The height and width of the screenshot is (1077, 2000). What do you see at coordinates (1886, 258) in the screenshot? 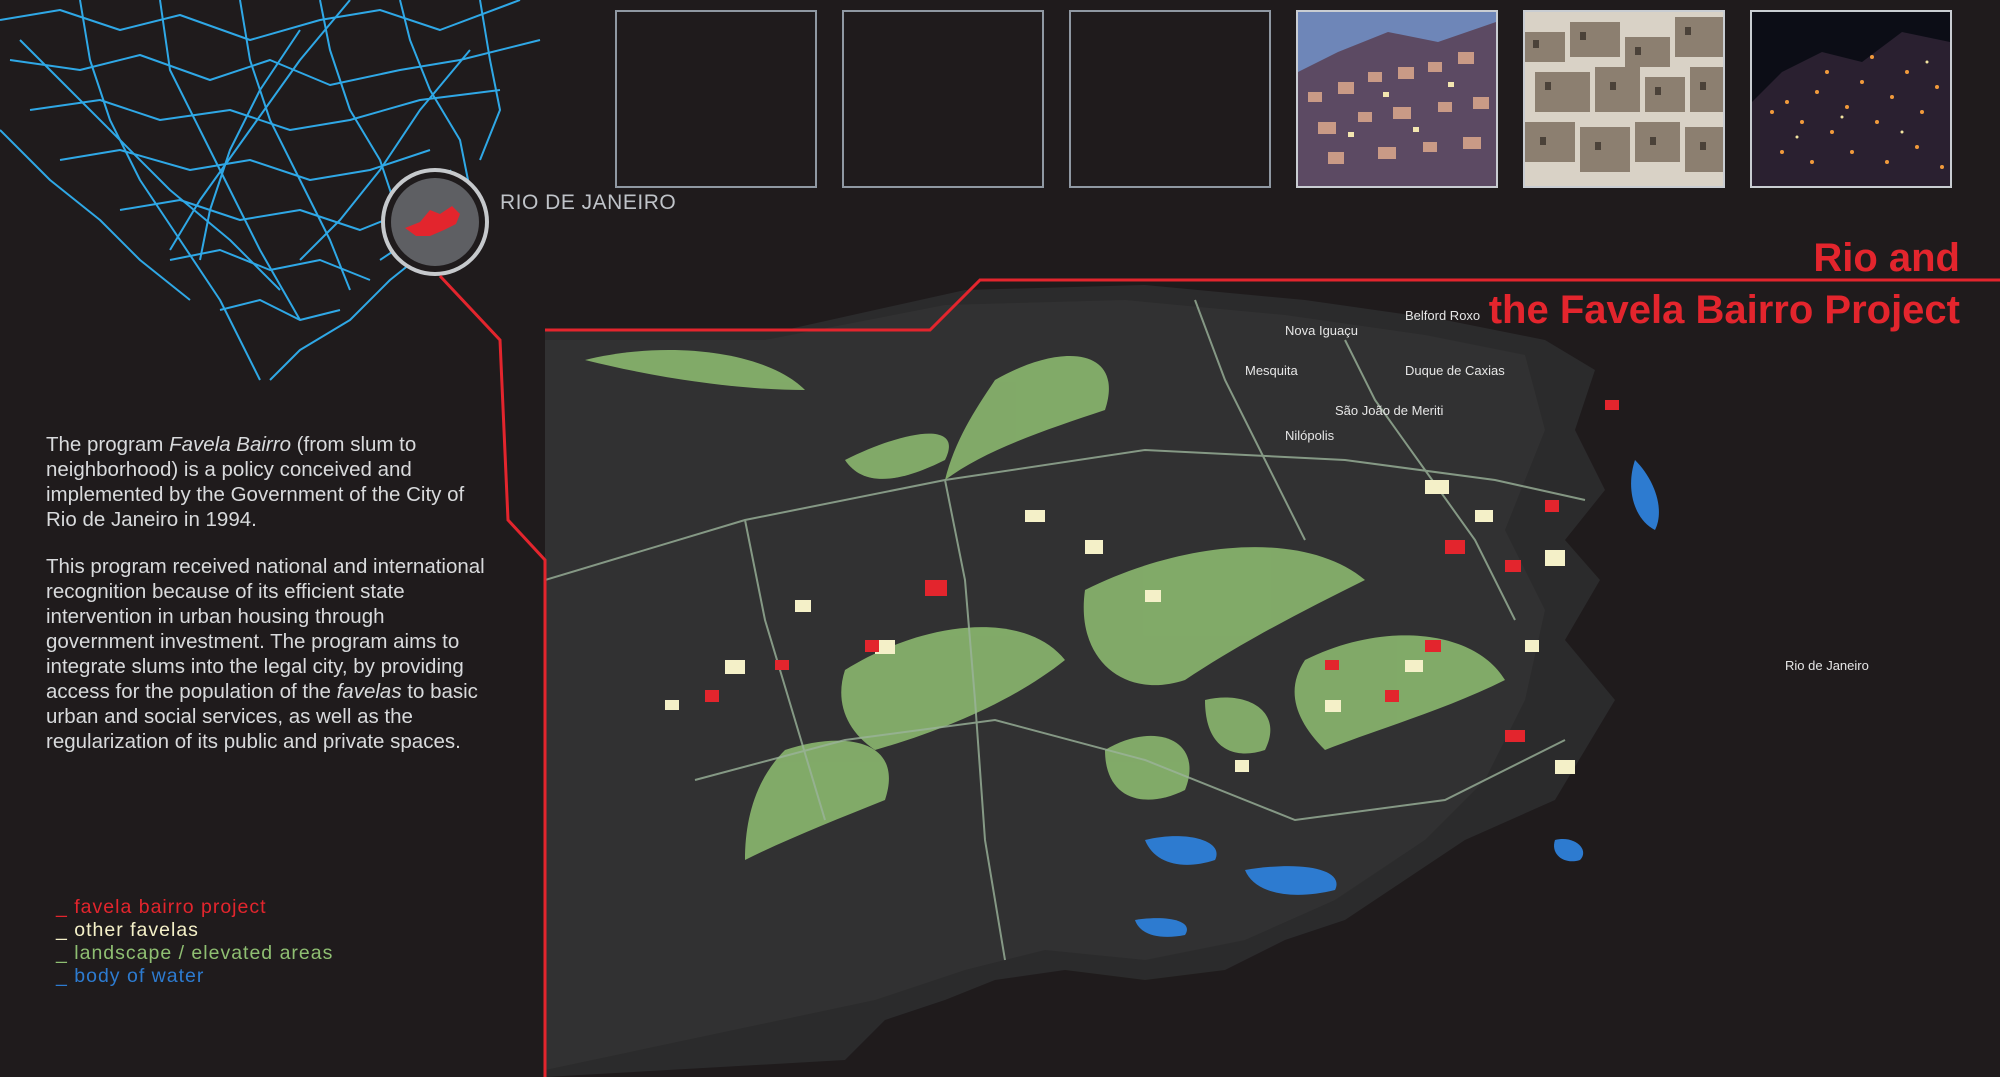
I see `title-line-1: Rio and` at bounding box center [1886, 258].